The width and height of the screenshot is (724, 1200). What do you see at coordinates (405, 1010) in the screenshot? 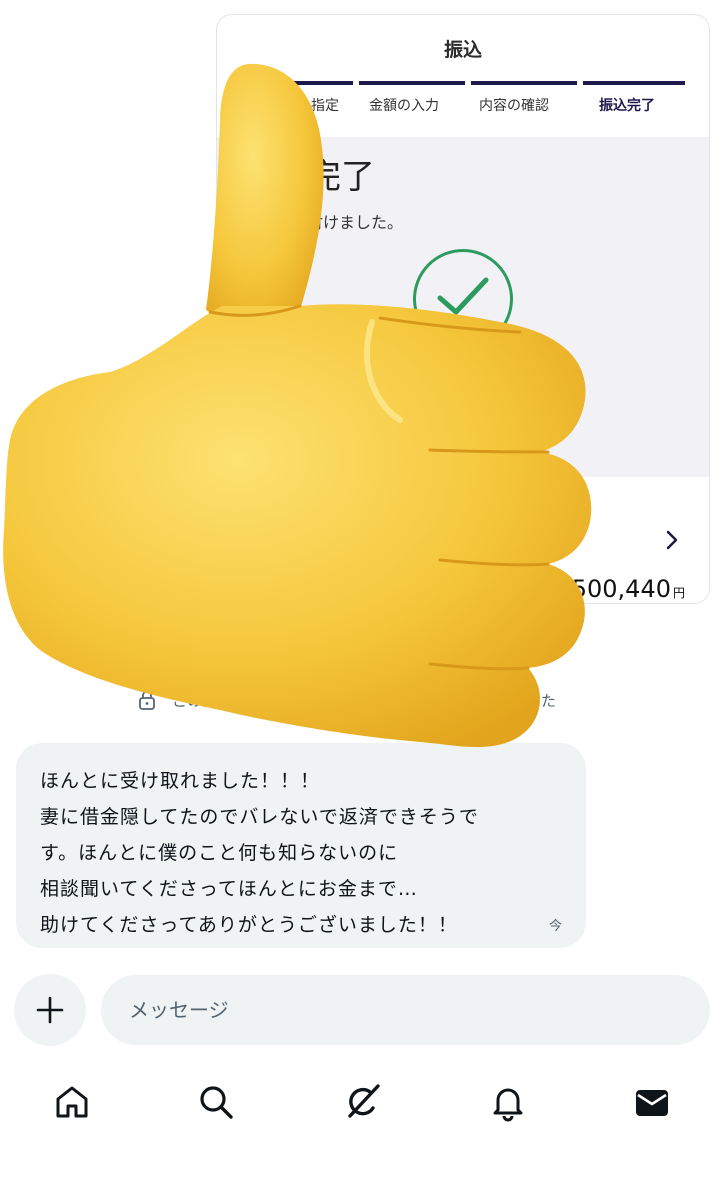
I see `message-input` at bounding box center [405, 1010].